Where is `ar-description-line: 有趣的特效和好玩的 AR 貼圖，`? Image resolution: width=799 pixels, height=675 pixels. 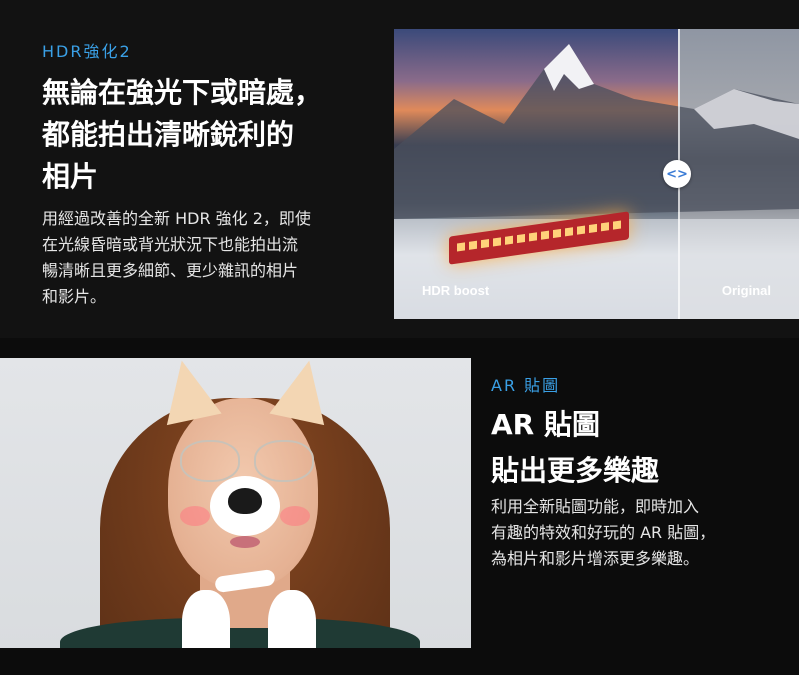 ar-description-line: 有趣的特效和好玩的 AR 貼圖， is located at coordinates (603, 532).